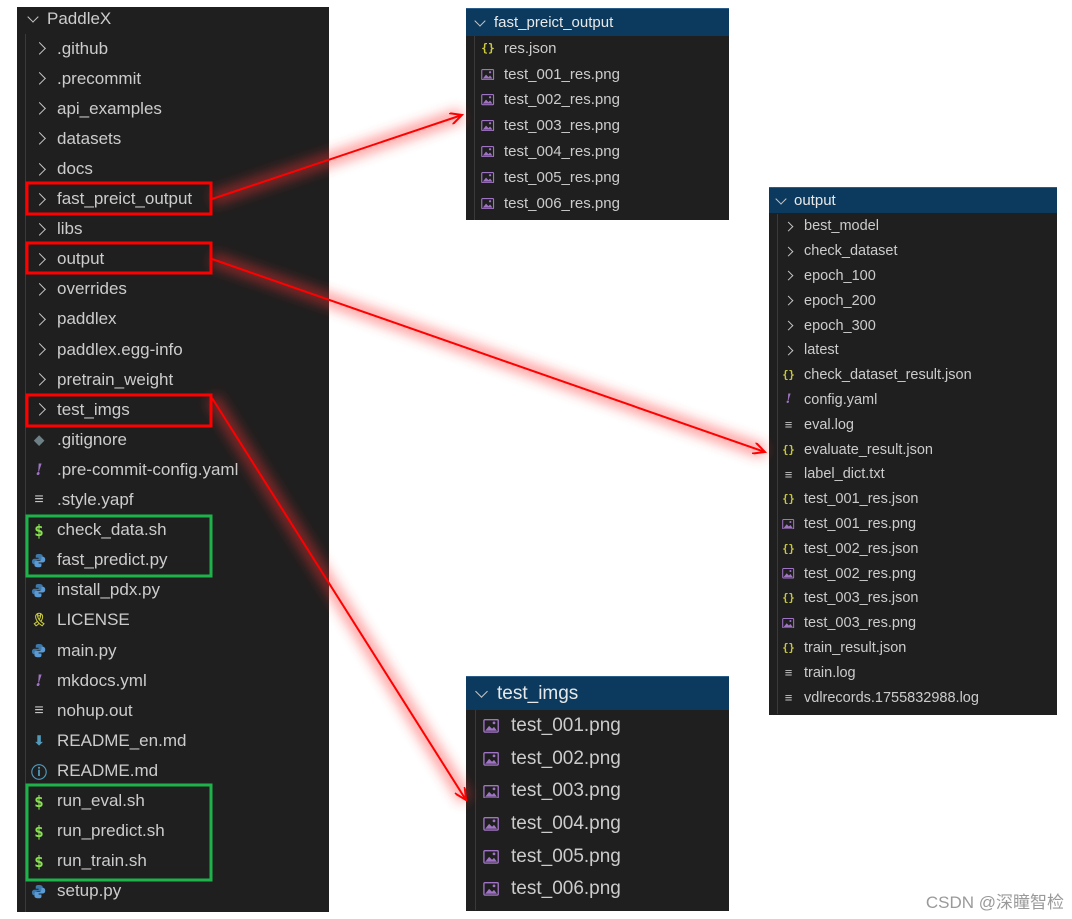 This screenshot has width=1072, height=919. Describe the element at coordinates (338, 598) in the screenshot. I see `arrow-to-test-imgs` at that location.